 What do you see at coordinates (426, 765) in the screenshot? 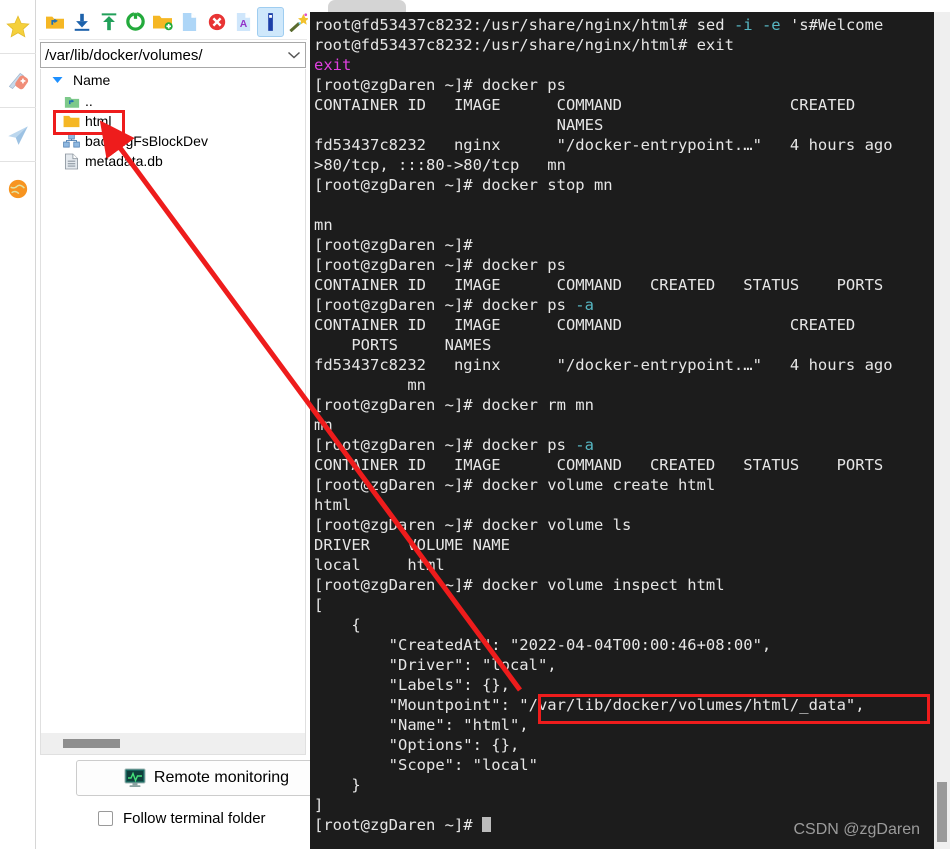
I see `terminal-text: "Scope": "local"` at bounding box center [426, 765].